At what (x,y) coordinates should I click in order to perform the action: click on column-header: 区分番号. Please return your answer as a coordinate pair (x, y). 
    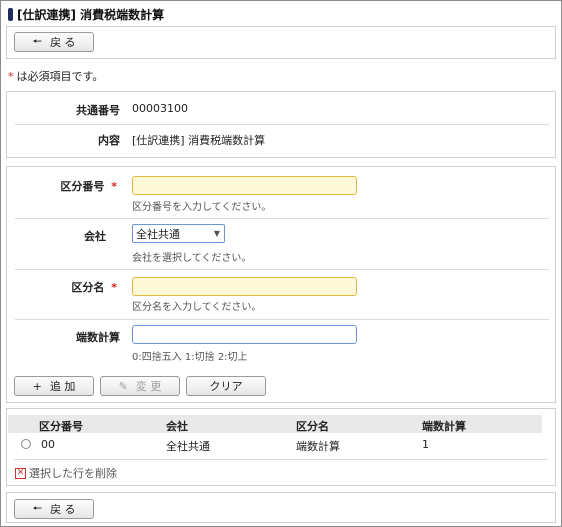
    Looking at the image, I should click on (61, 426).